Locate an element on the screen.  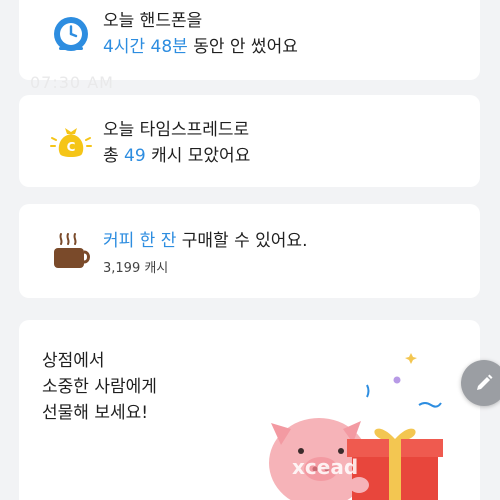
edit-button is located at coordinates (480, 383).